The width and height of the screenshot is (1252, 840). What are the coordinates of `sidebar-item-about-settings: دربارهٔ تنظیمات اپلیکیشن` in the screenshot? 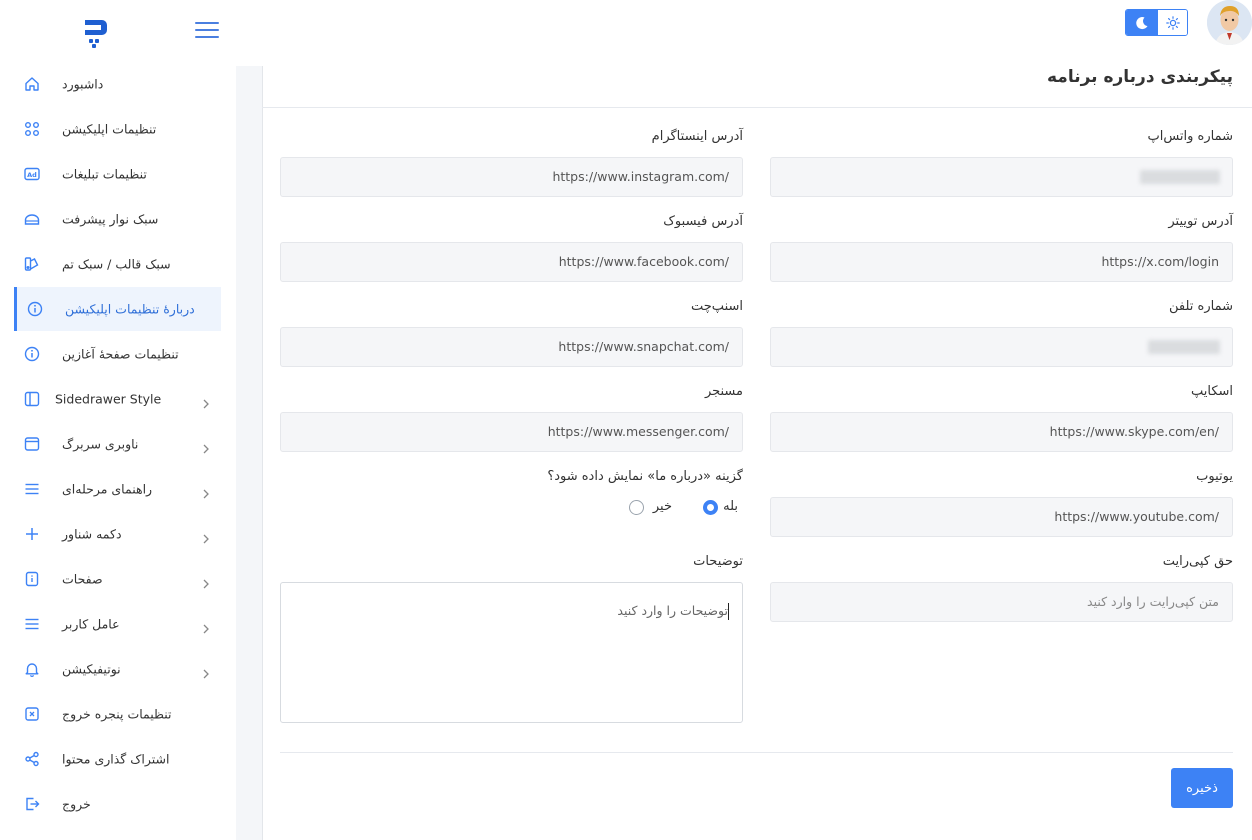 It's located at (117, 309).